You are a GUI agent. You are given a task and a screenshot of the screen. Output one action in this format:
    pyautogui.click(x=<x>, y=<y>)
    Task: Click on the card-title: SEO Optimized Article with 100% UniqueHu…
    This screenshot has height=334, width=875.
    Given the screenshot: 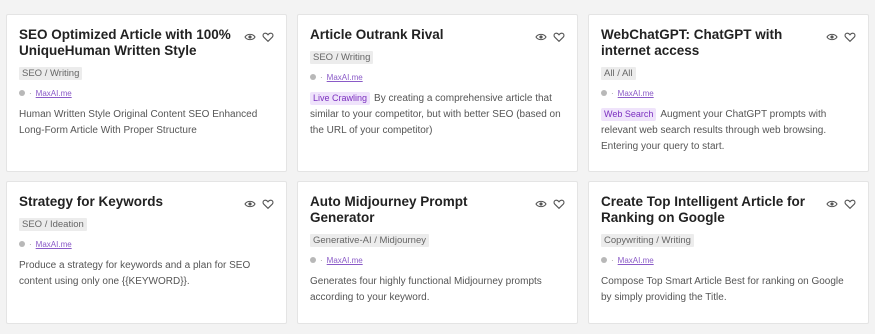 What is the action you would take?
    pyautogui.click(x=130, y=43)
    